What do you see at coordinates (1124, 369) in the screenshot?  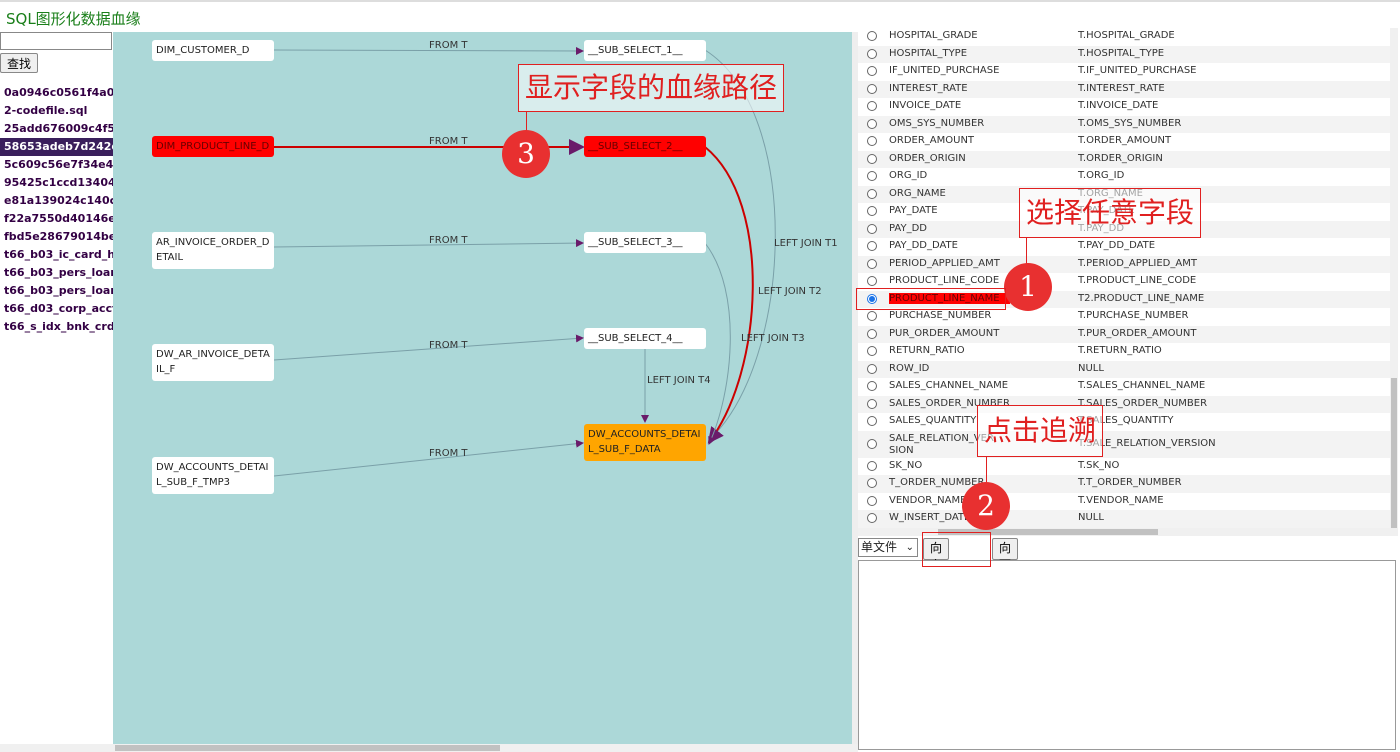 I see `field-row: ROW_ID NULL` at bounding box center [1124, 369].